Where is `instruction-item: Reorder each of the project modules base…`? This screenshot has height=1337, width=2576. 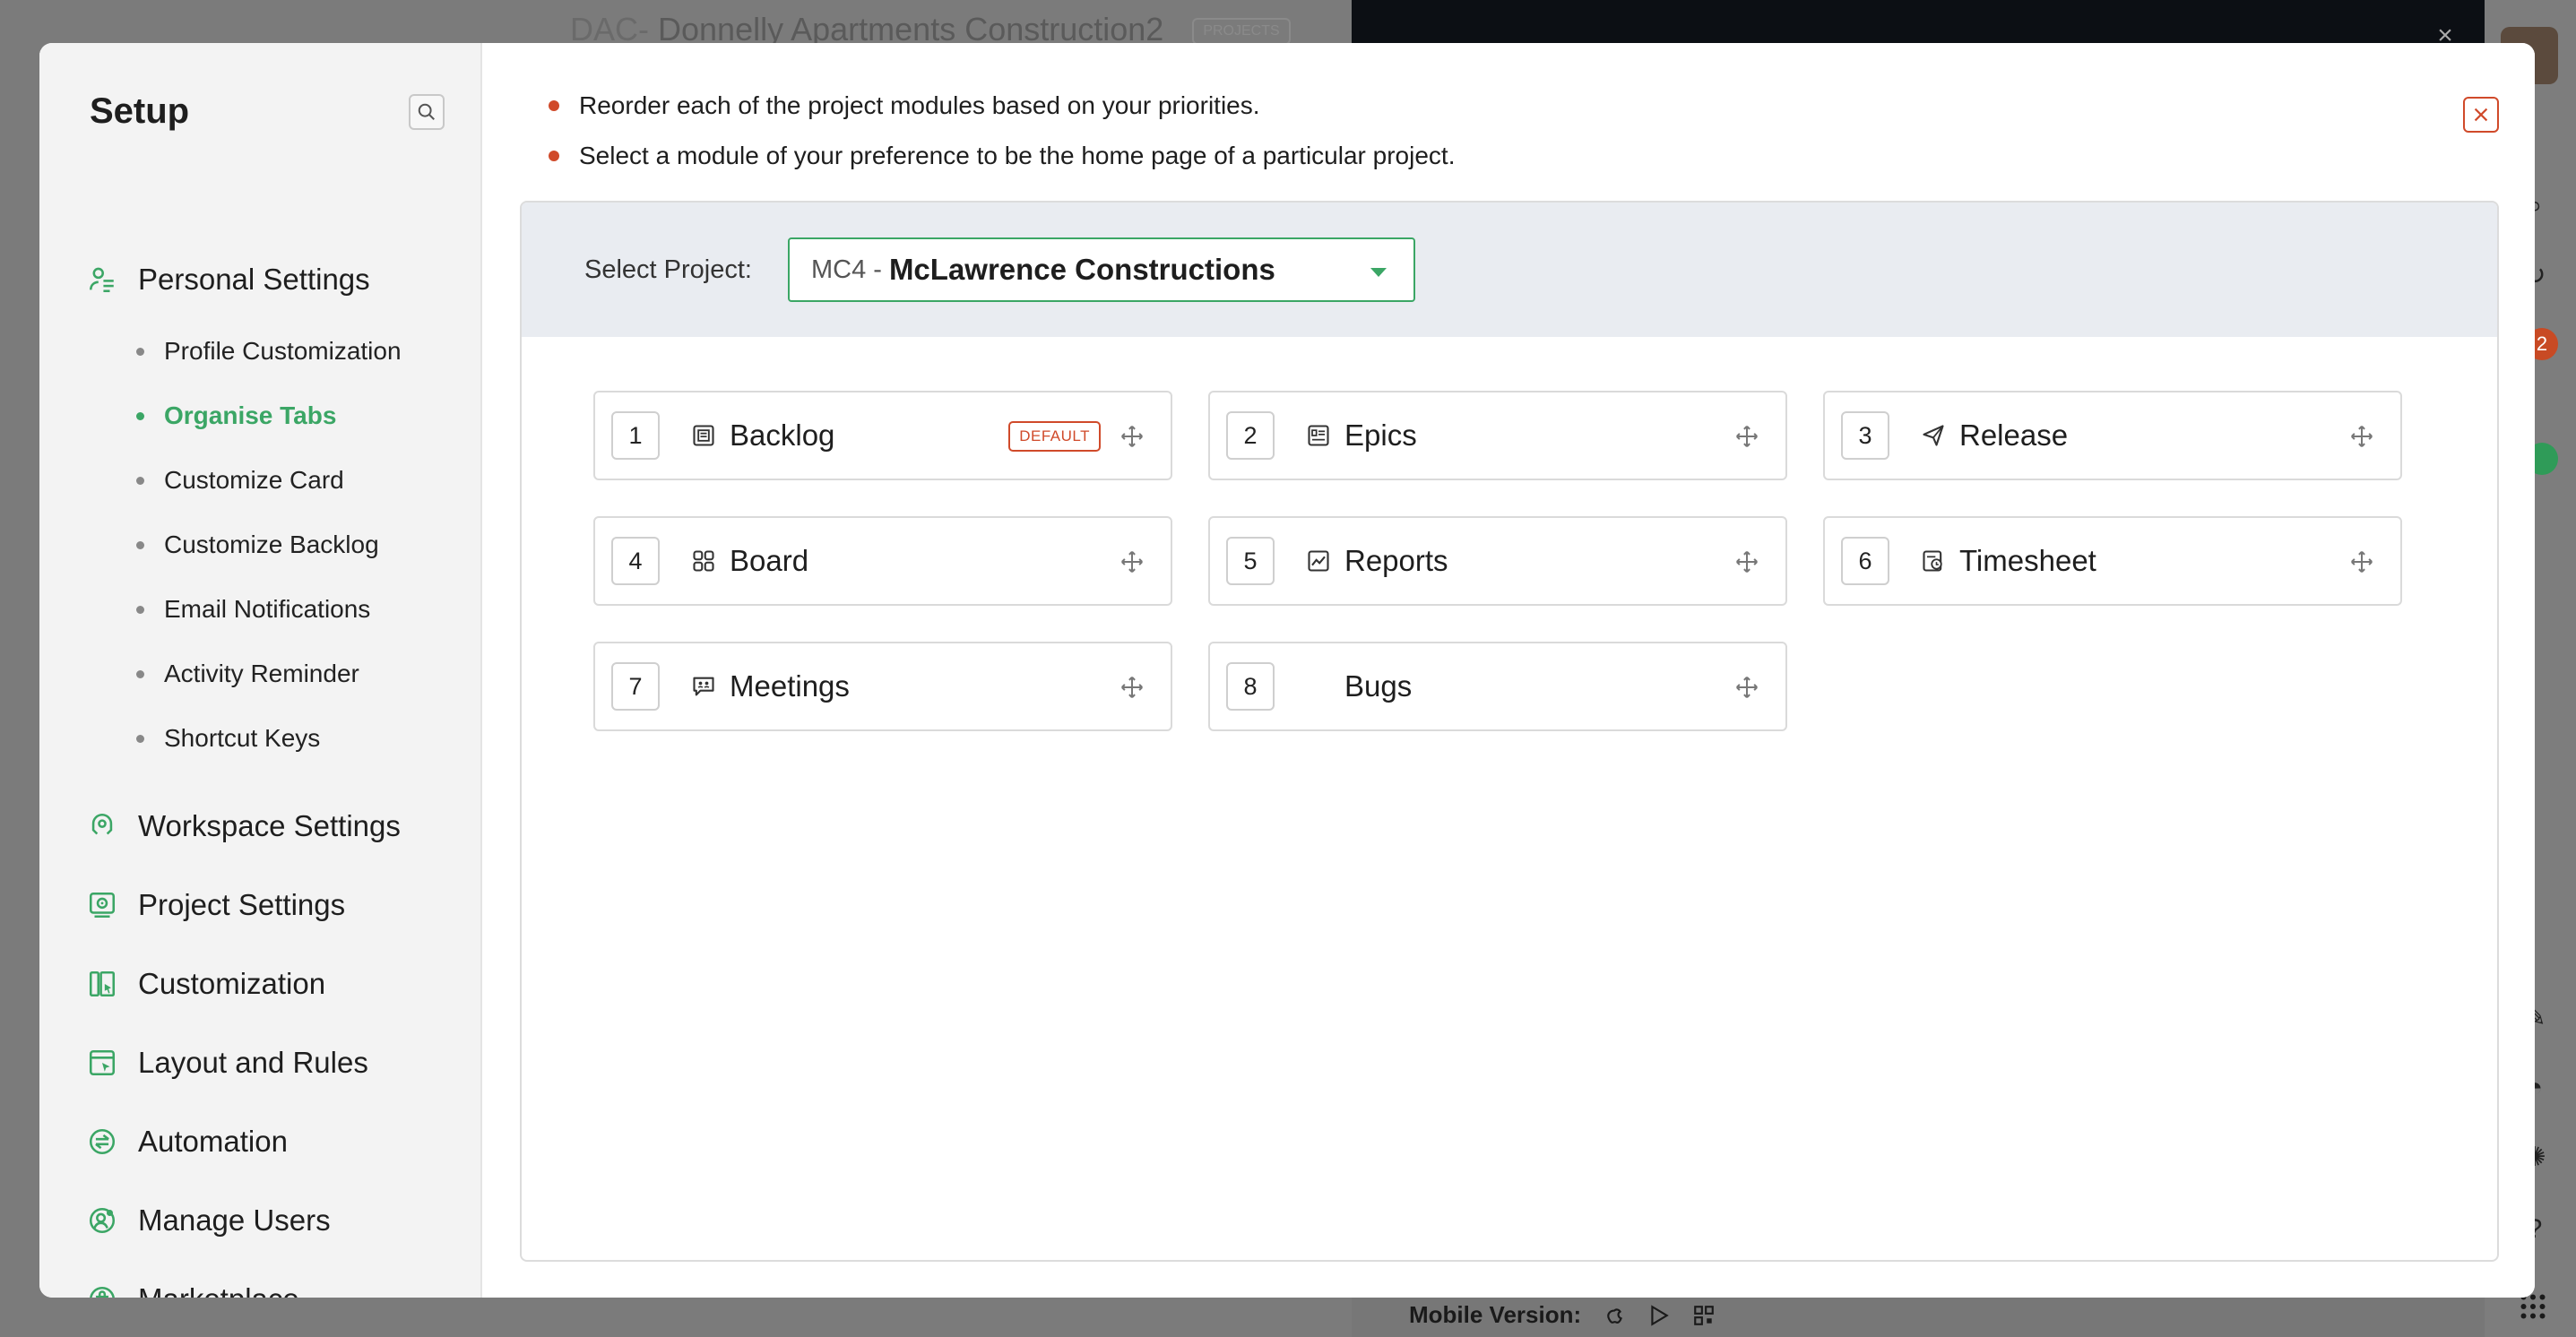
instruction-item: Reorder each of the project modules base… is located at coordinates (1002, 106).